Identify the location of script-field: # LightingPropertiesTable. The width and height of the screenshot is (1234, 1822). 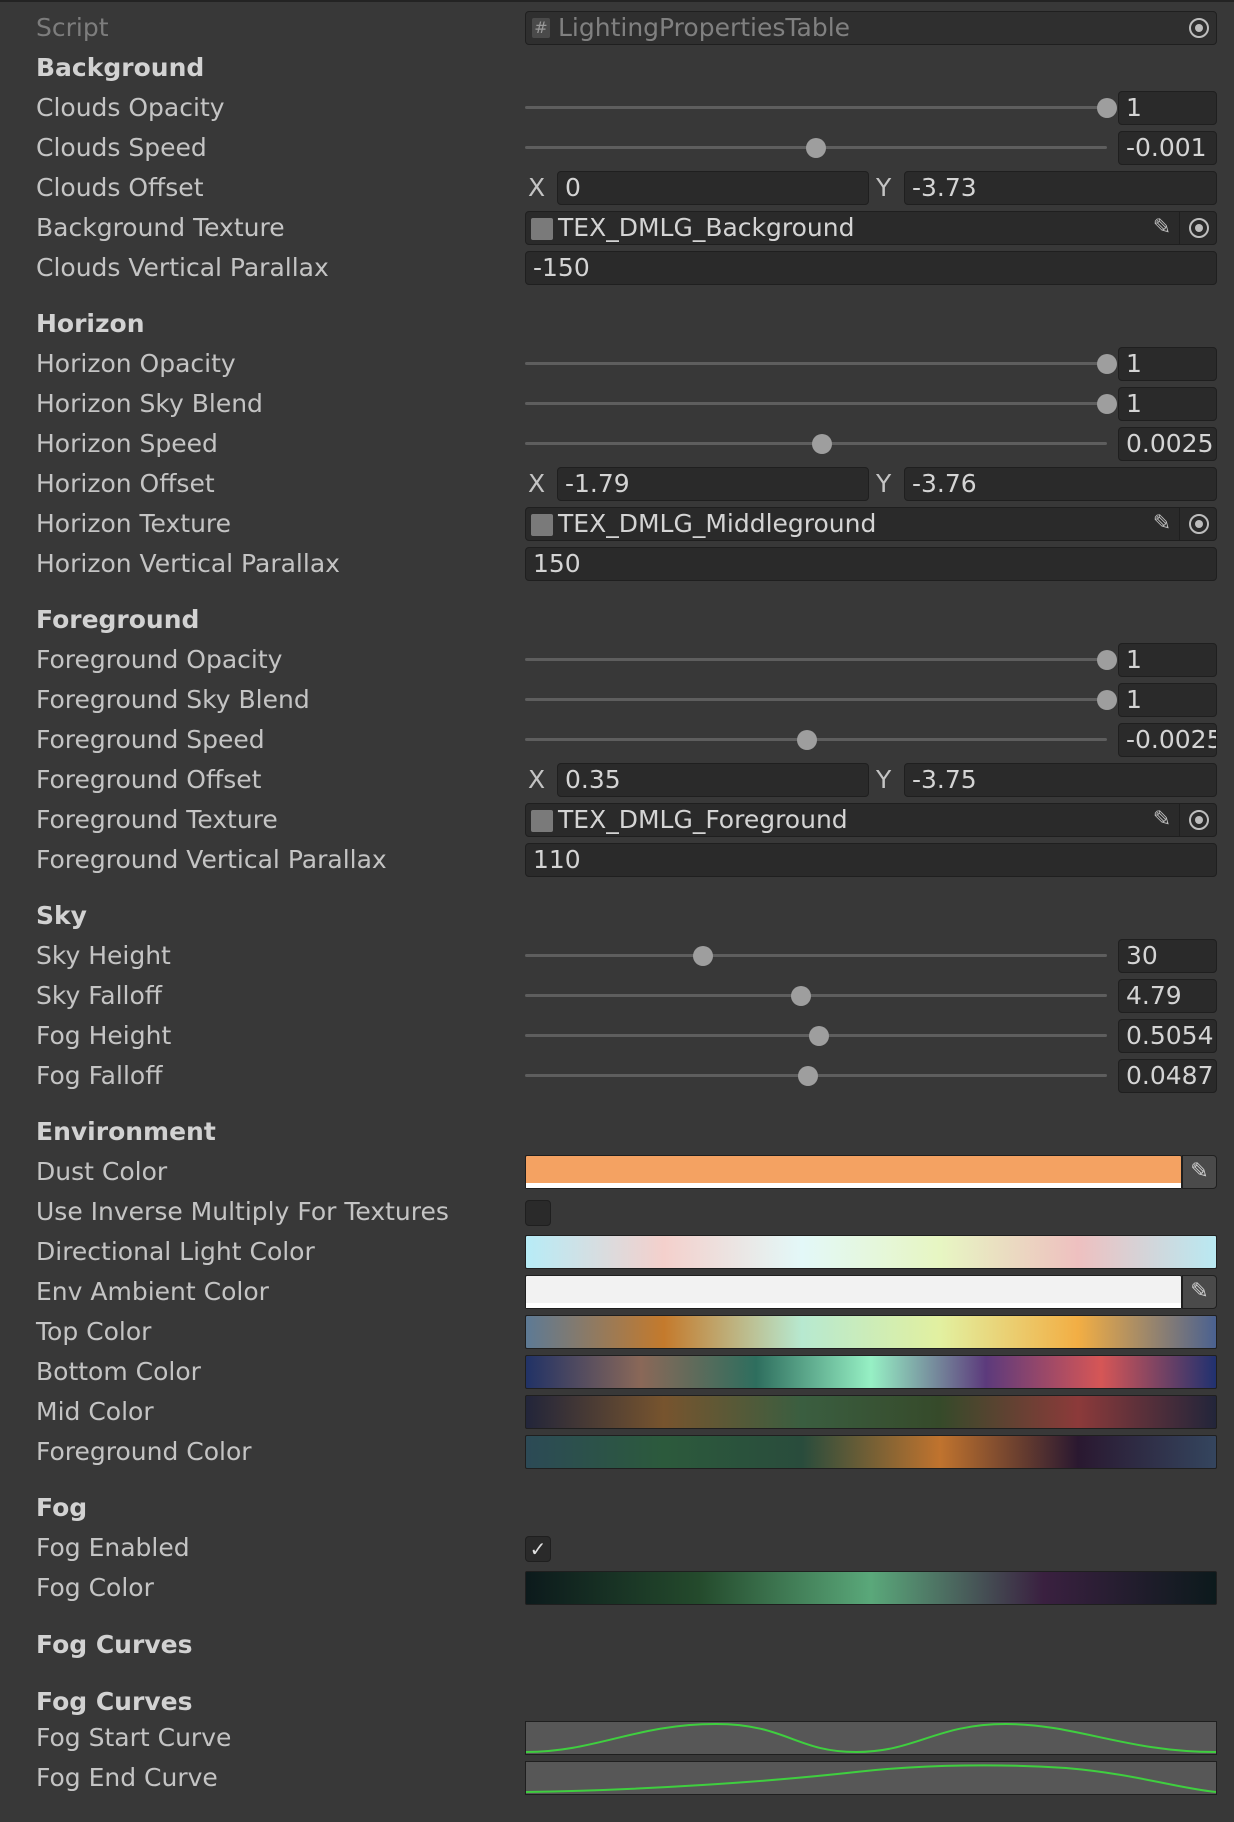
(871, 28).